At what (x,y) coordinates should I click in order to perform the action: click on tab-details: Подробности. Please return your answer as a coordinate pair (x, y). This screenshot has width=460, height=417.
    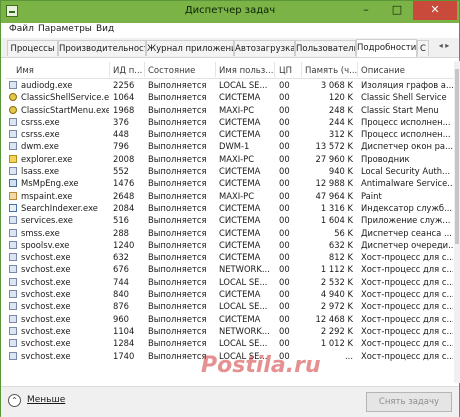
    Looking at the image, I should click on (386, 48).